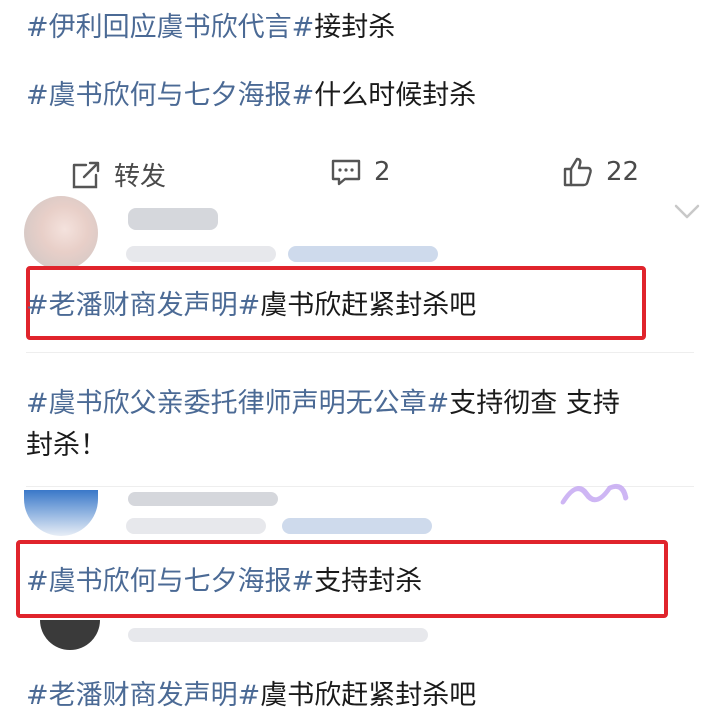 This screenshot has width=720, height=725. What do you see at coordinates (170, 27) in the screenshot?
I see `hashtag-link: #伊利回应虞书欣代言#` at bounding box center [170, 27].